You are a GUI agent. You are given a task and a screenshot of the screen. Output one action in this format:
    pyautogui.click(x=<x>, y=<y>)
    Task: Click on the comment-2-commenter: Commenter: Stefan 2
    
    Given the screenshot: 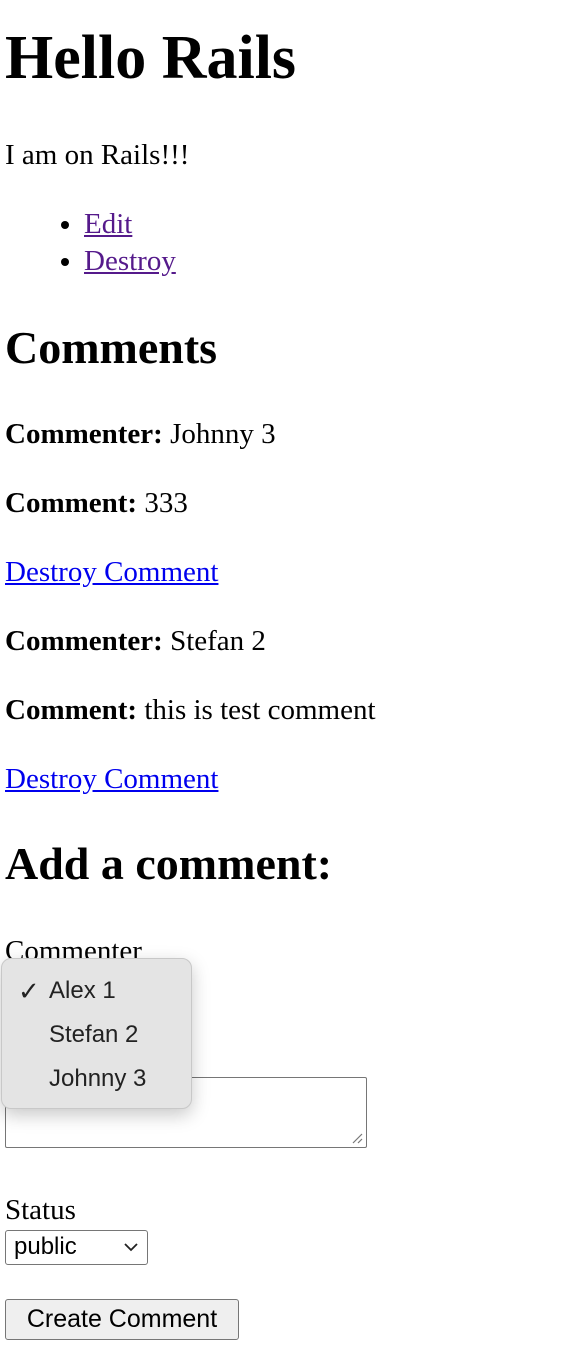 What is the action you would take?
    pyautogui.click(x=135, y=641)
    